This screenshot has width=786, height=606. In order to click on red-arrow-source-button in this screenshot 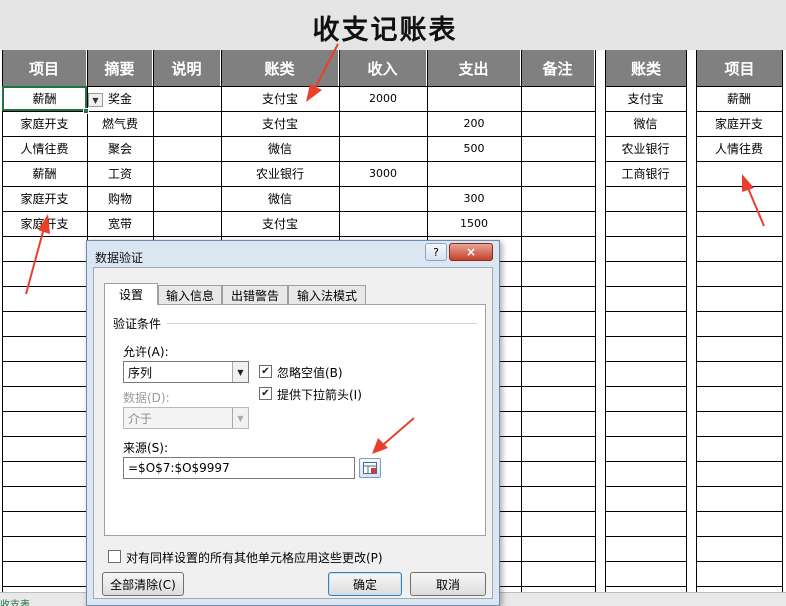, I will do `click(393, 435)`.